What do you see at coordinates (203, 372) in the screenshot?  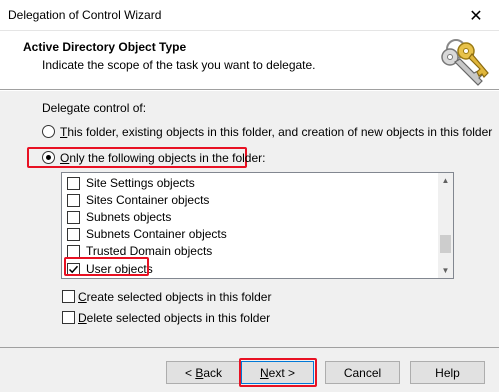 I see `back-button: < Back` at bounding box center [203, 372].